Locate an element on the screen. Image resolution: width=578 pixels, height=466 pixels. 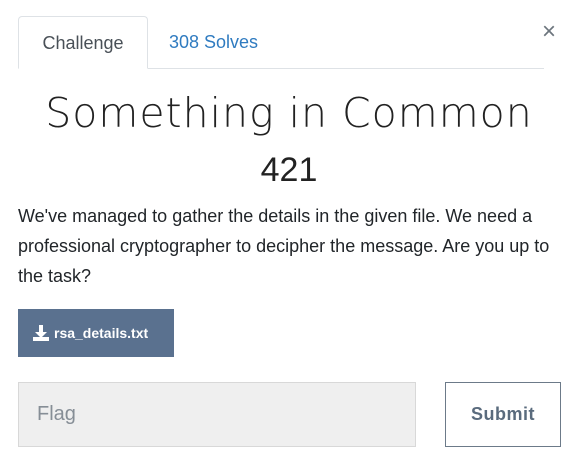
challenge-tabs: Challenge 308 Solves is located at coordinates (281, 42).